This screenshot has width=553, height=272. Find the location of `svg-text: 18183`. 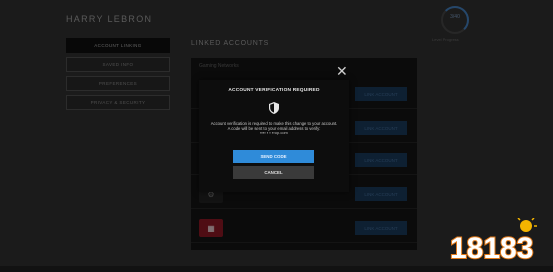

svg-text: 18183 is located at coordinates (491, 248).